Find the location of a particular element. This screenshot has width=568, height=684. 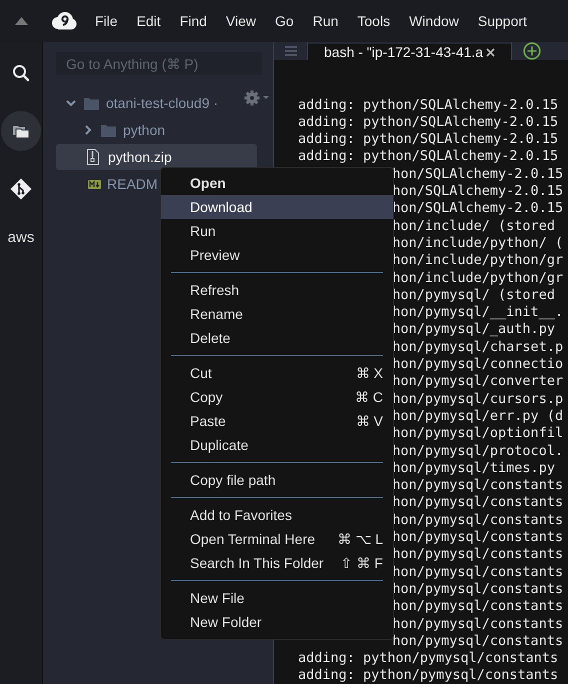

terminal-line: hon/include/python/ ( is located at coordinates (478, 243).